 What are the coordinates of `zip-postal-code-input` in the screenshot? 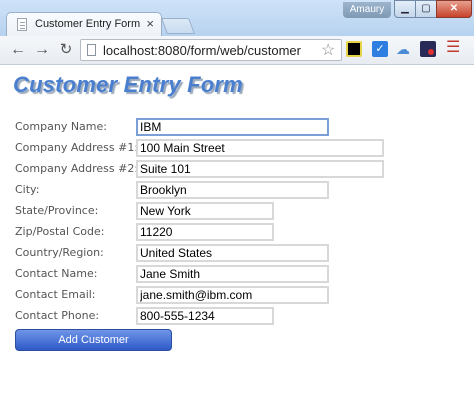 It's located at (205, 232).